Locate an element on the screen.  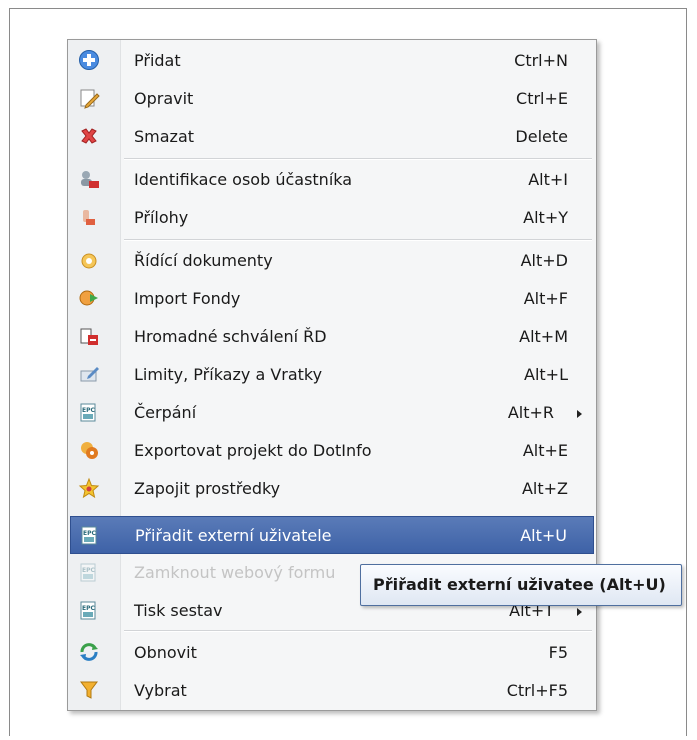
menu-item-select: Vybrat Ctrl+F5 is located at coordinates (332, 691).